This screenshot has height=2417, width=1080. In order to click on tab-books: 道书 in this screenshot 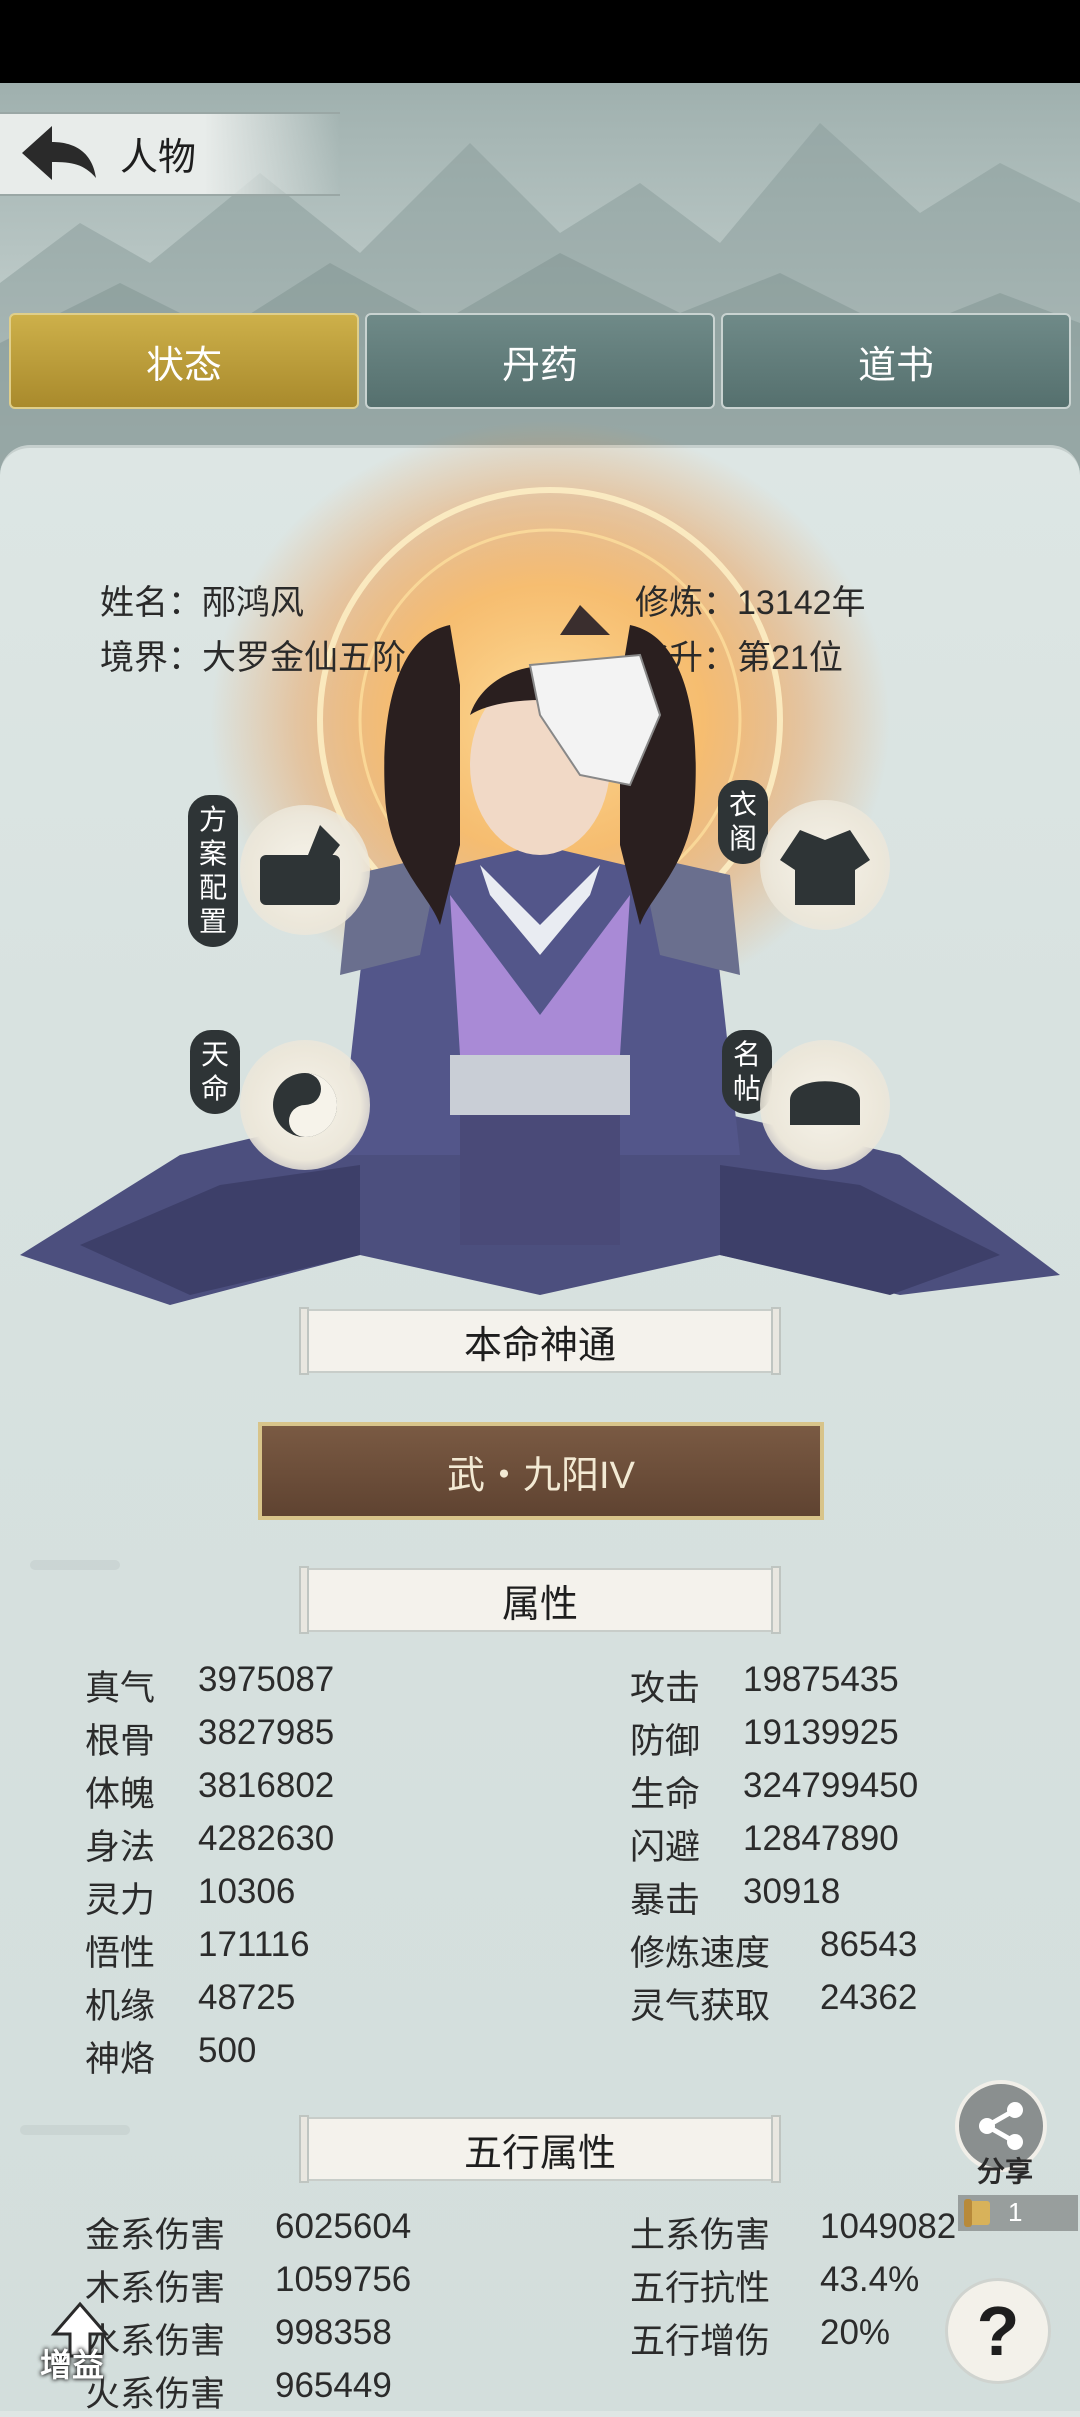, I will do `click(896, 361)`.